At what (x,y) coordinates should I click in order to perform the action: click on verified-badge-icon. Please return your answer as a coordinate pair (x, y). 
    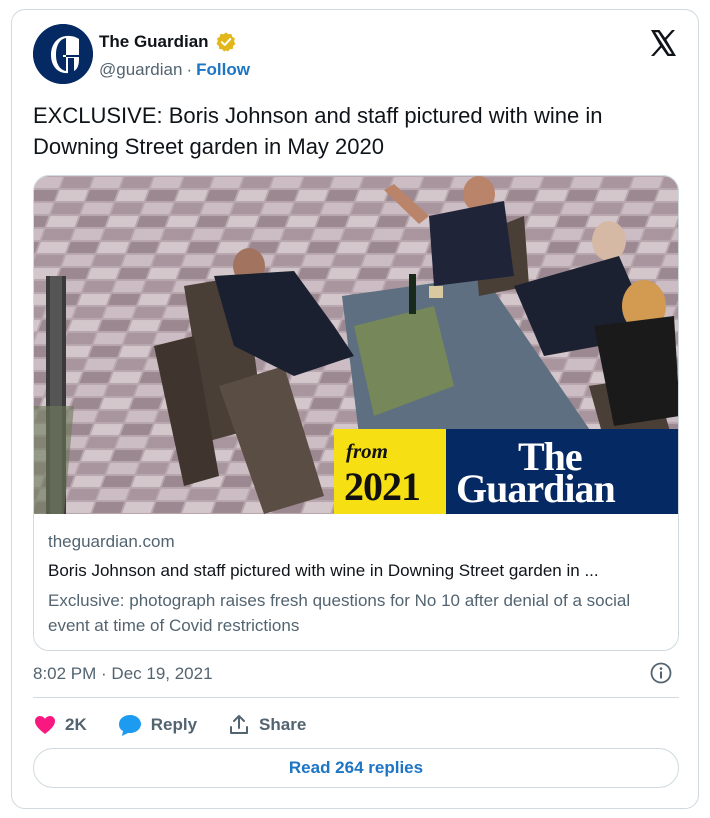
    Looking at the image, I should click on (226, 42).